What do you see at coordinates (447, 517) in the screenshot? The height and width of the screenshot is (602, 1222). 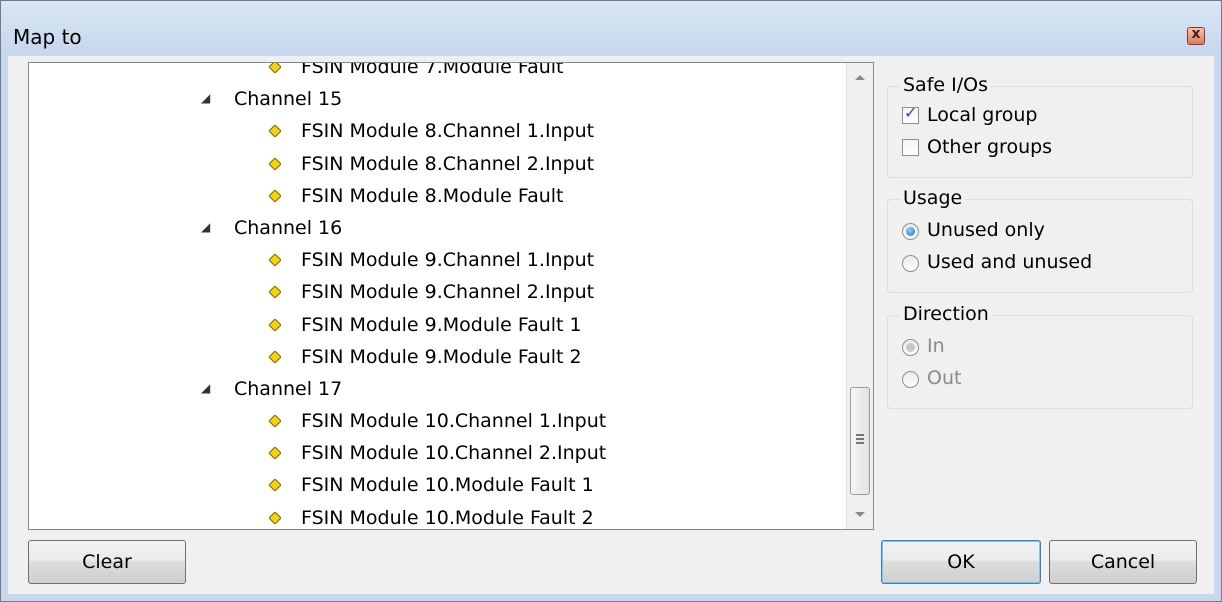 I see `tree-node-label: FSIN Module 10.Module Fault 2` at bounding box center [447, 517].